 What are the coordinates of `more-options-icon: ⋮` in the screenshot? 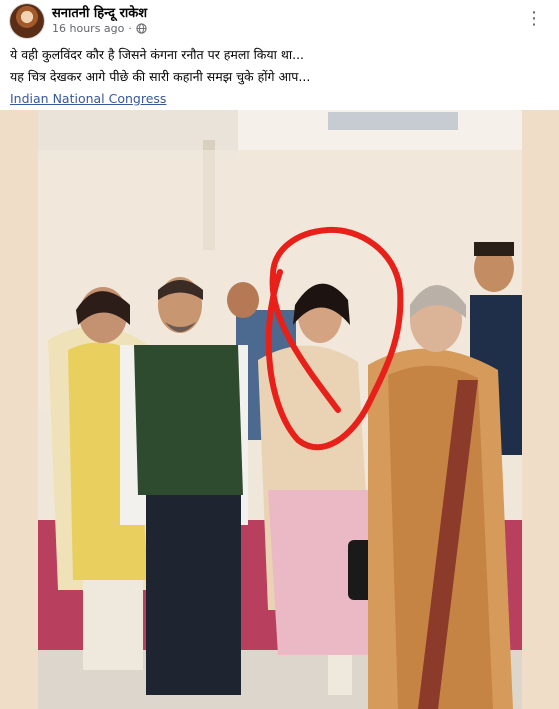 It's located at (534, 18).